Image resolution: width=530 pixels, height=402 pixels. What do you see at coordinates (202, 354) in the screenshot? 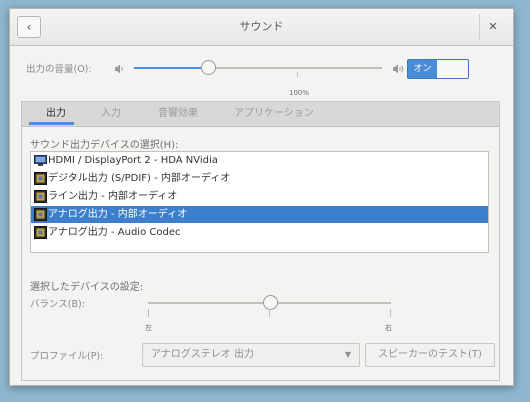
I see `profile-select-value: アナログステレオ 出力` at bounding box center [202, 354].